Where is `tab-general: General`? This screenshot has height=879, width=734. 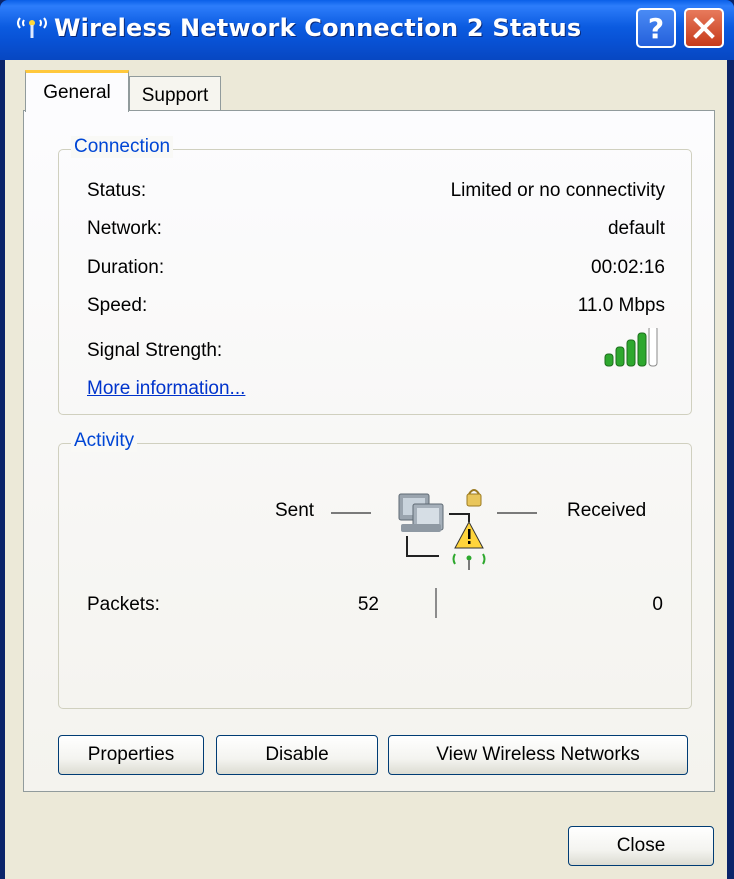 tab-general: General is located at coordinates (77, 91).